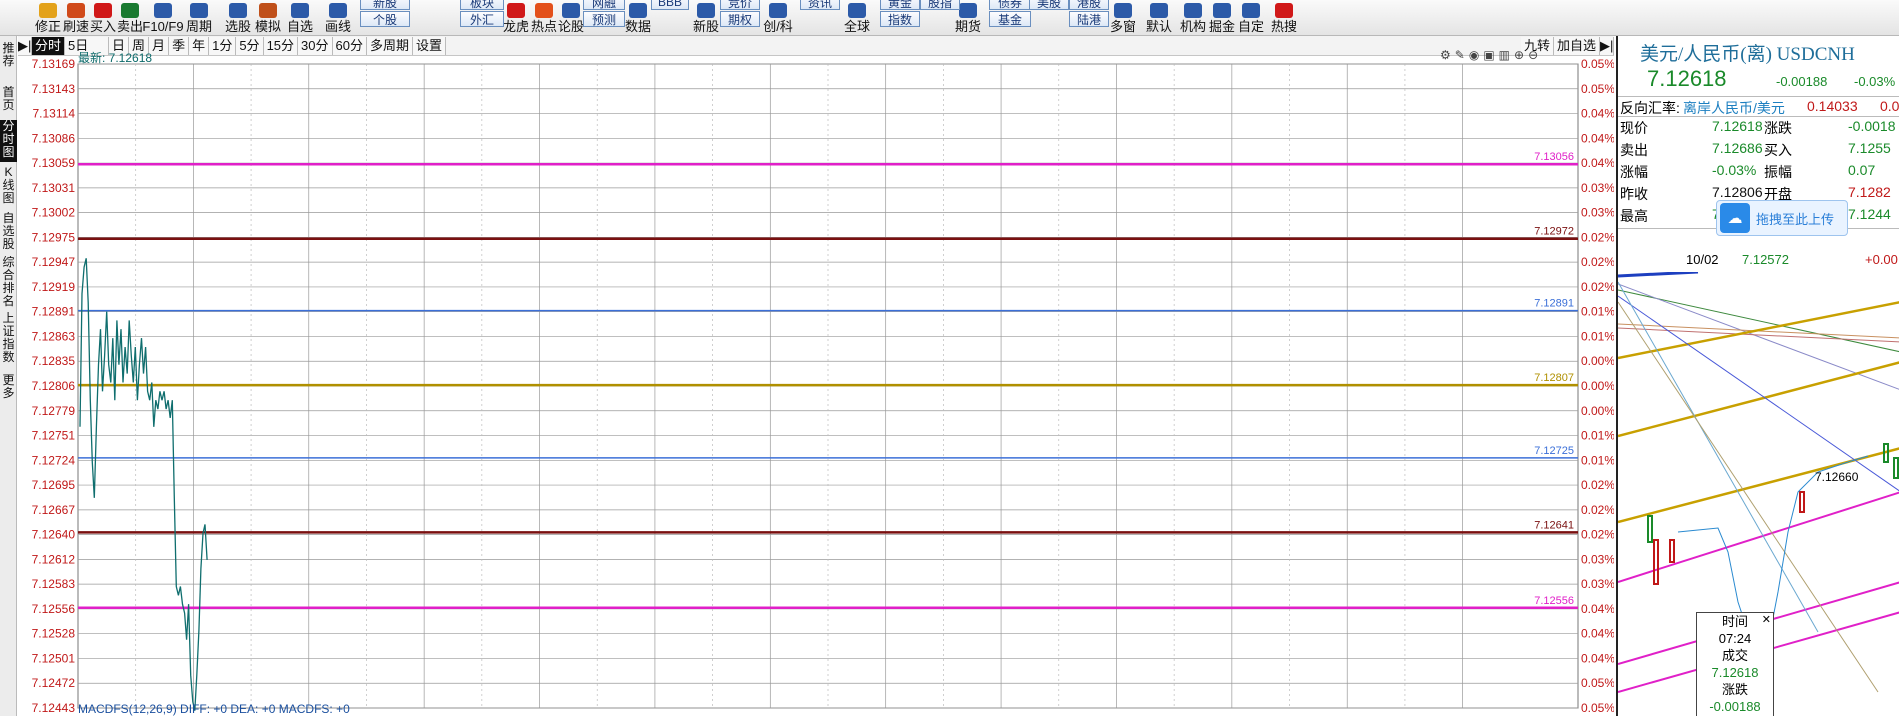 Image resolution: width=1899 pixels, height=716 pixels. I want to click on stock-pick-icon, so click(238, 10).